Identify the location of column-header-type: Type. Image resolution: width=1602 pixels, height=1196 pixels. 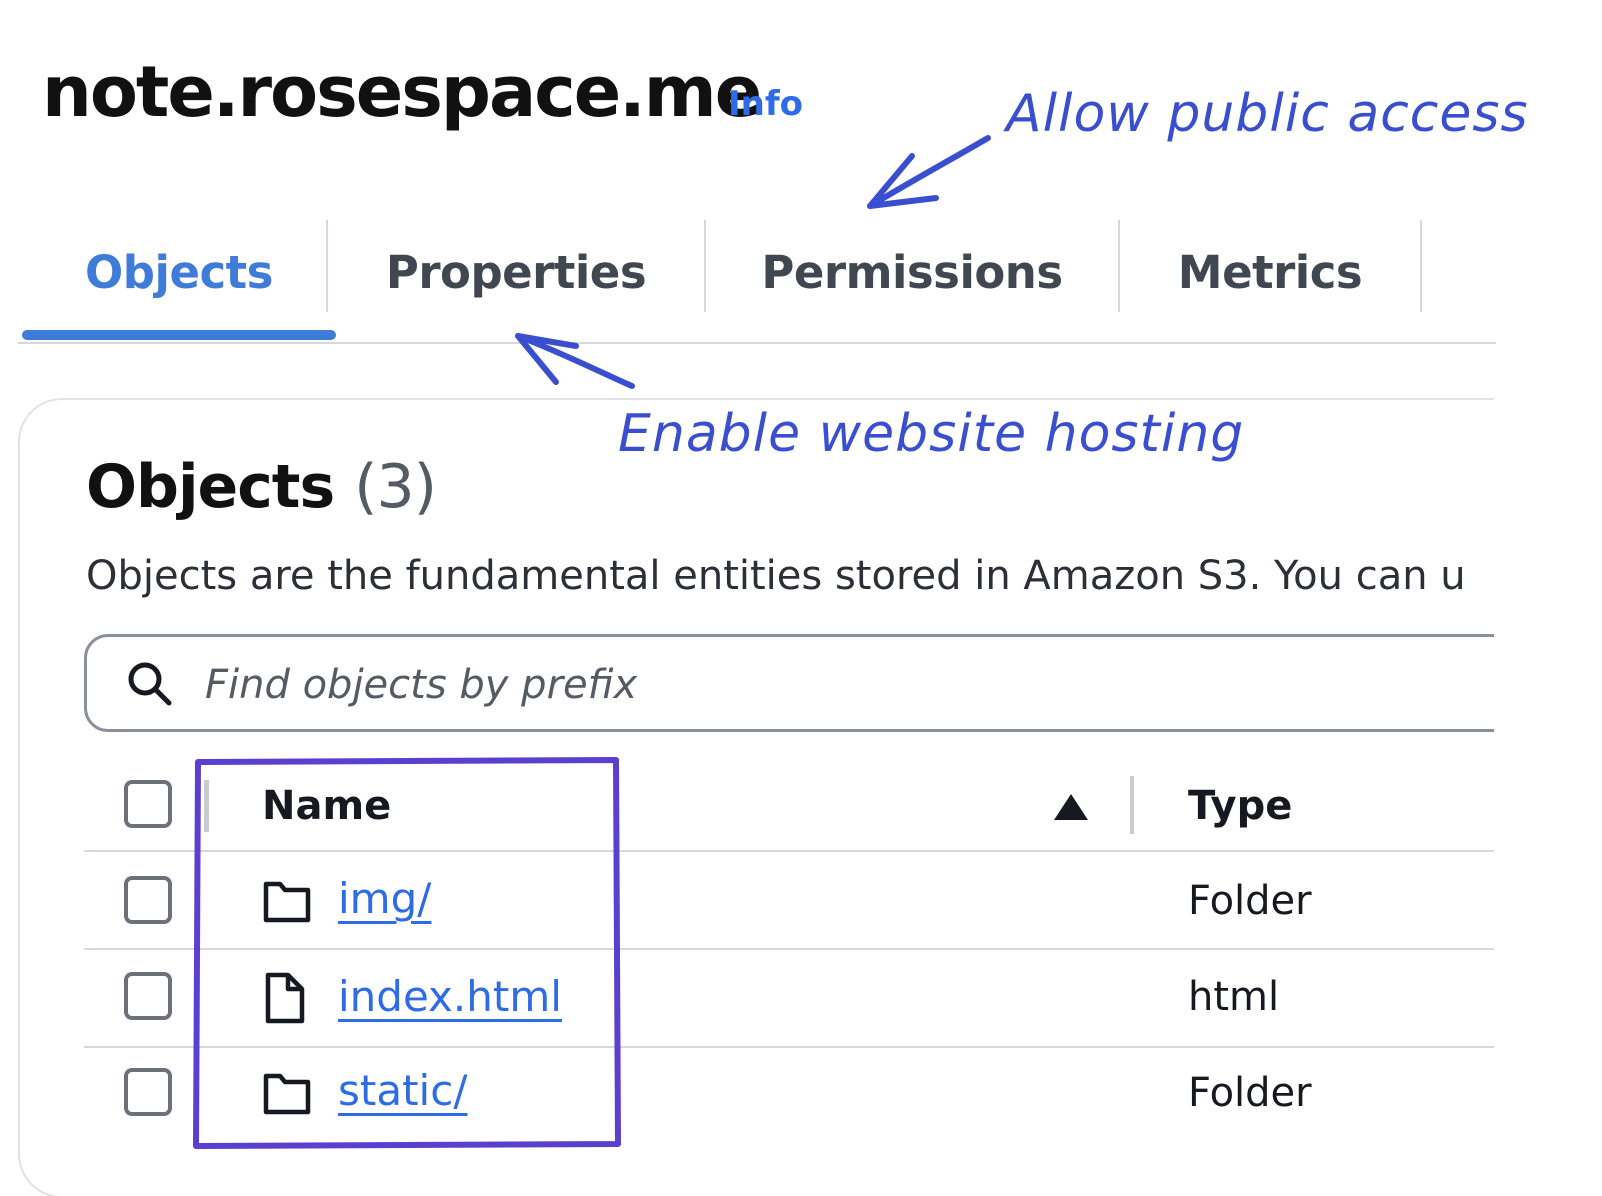
(1240, 806).